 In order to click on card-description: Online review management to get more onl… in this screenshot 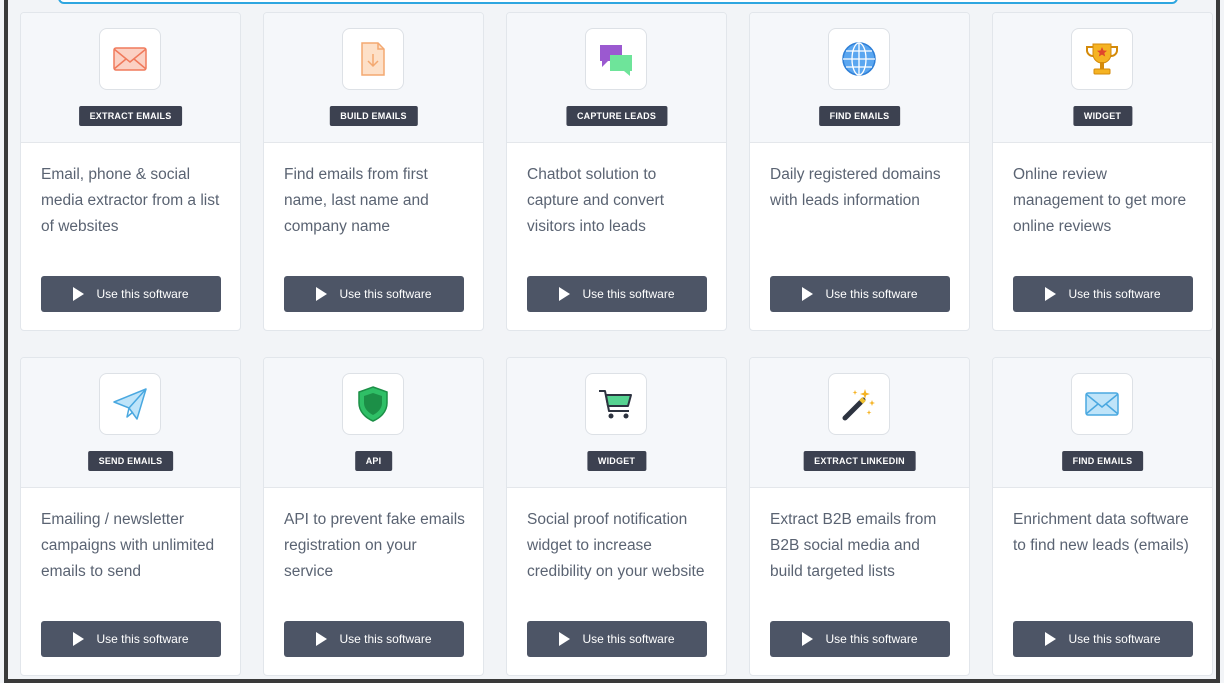, I will do `click(1100, 200)`.